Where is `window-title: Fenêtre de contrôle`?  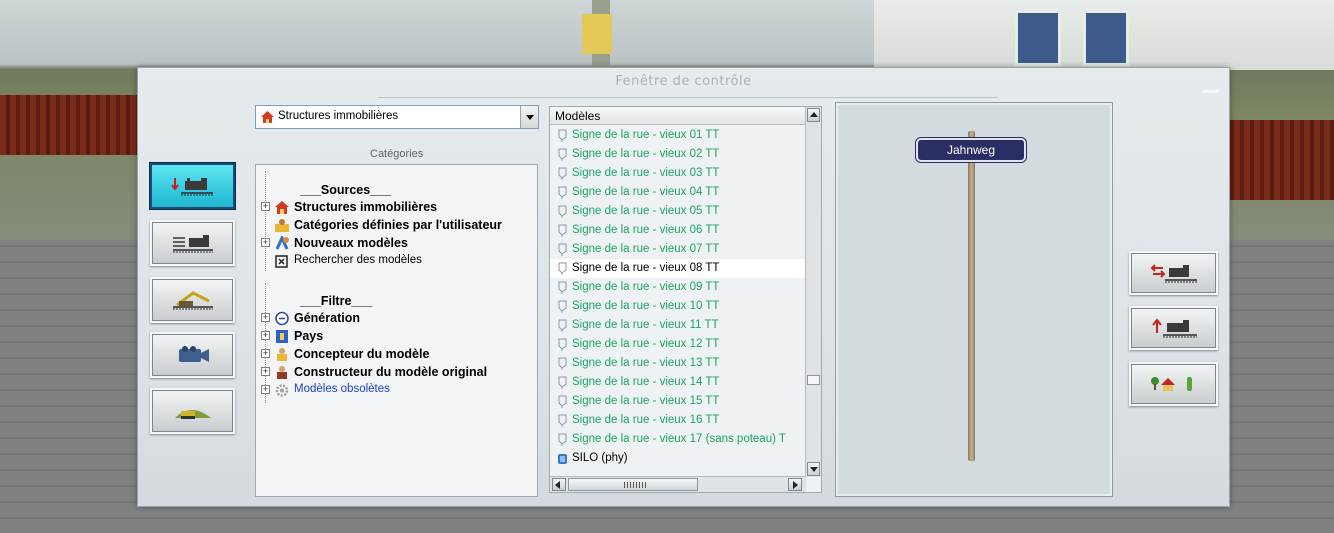
window-title: Fenêtre de contrôle is located at coordinates (683, 81).